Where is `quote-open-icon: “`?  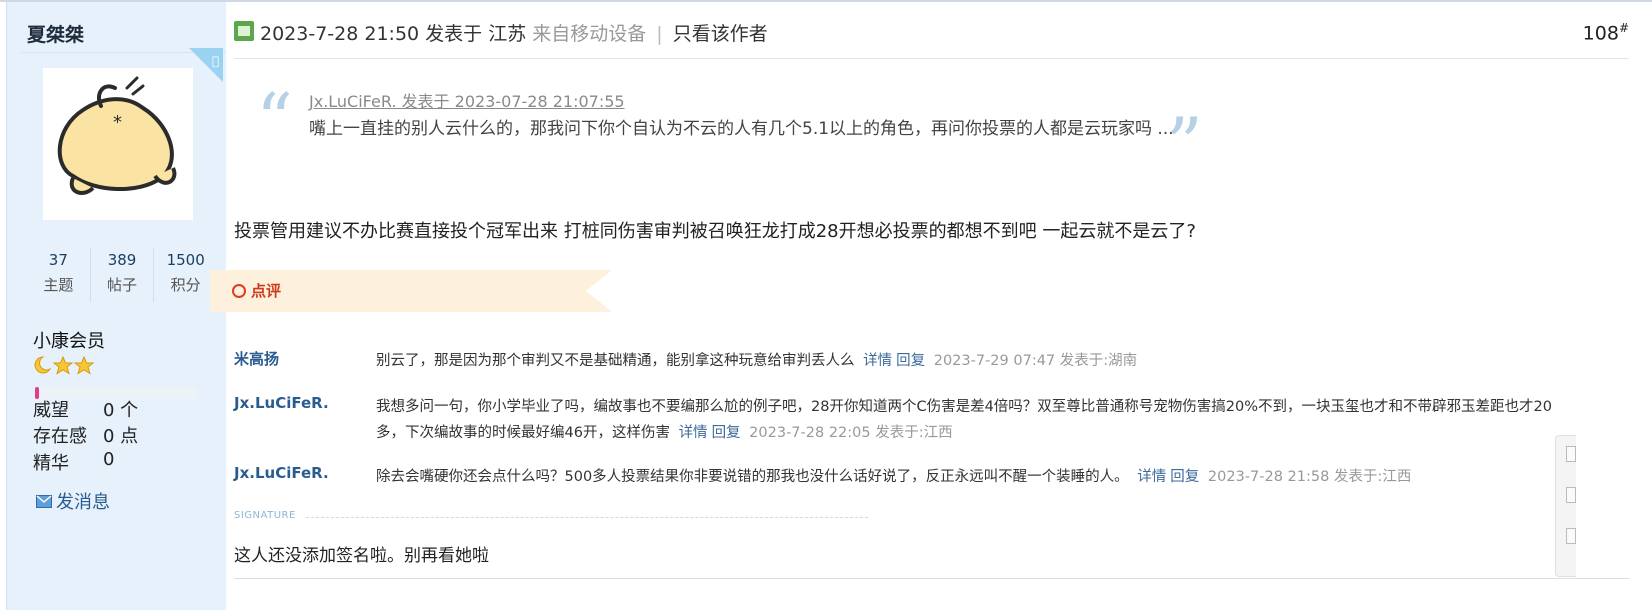
quote-open-icon: “ is located at coordinates (274, 120).